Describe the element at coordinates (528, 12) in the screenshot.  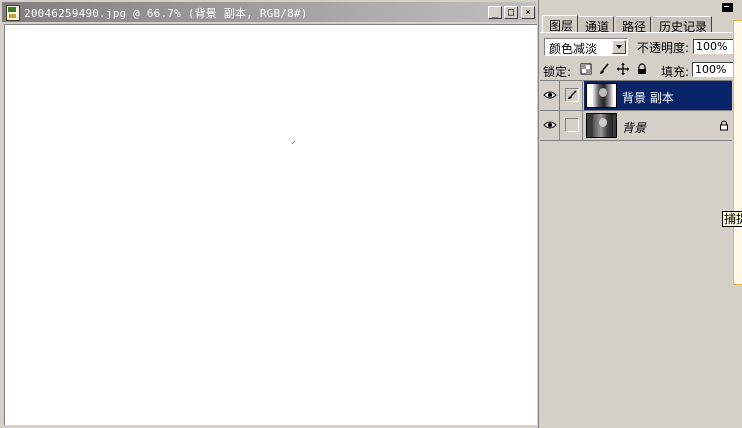
I see `close-button: ×` at that location.